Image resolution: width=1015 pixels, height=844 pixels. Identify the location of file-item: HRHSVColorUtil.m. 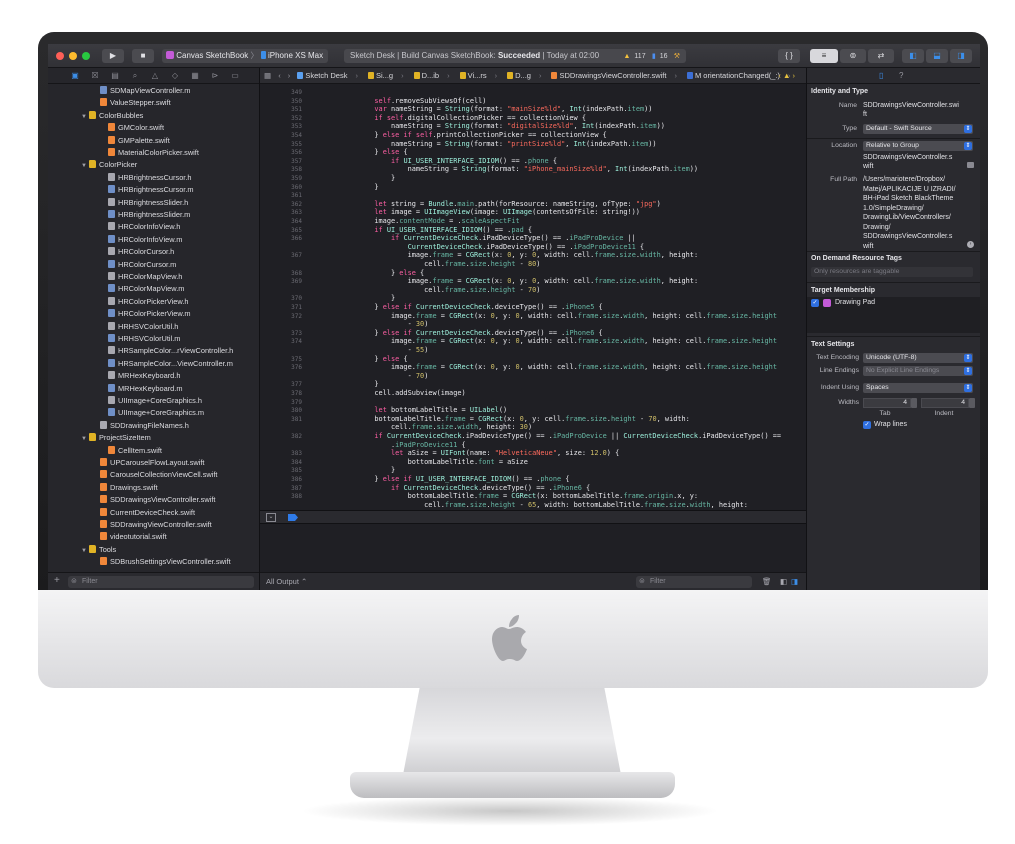
(153, 339).